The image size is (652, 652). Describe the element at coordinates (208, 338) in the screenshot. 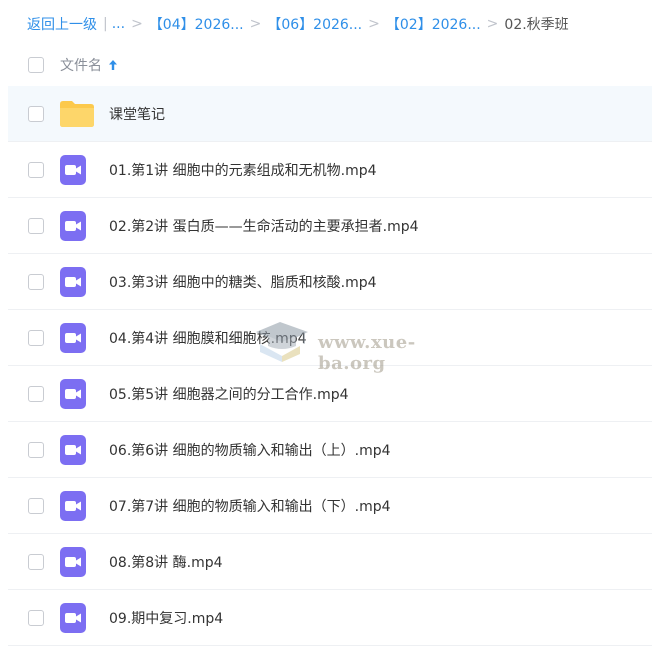

I see `file-name: 04.第4讲 细胞膜和细胞核.mp4` at that location.